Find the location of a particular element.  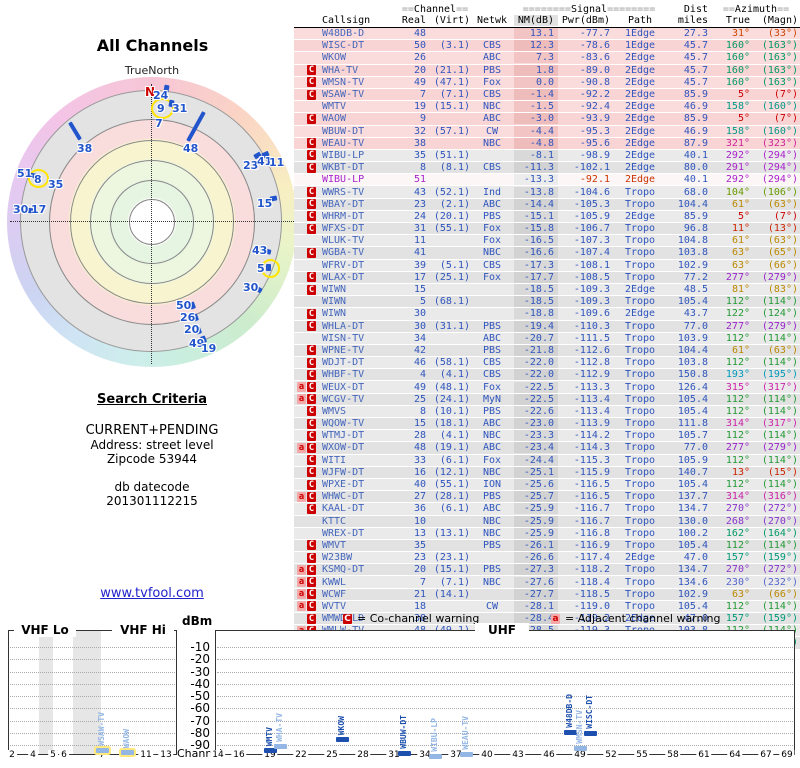

cell-nm-db: -25.6 is located at coordinates (536, 485).